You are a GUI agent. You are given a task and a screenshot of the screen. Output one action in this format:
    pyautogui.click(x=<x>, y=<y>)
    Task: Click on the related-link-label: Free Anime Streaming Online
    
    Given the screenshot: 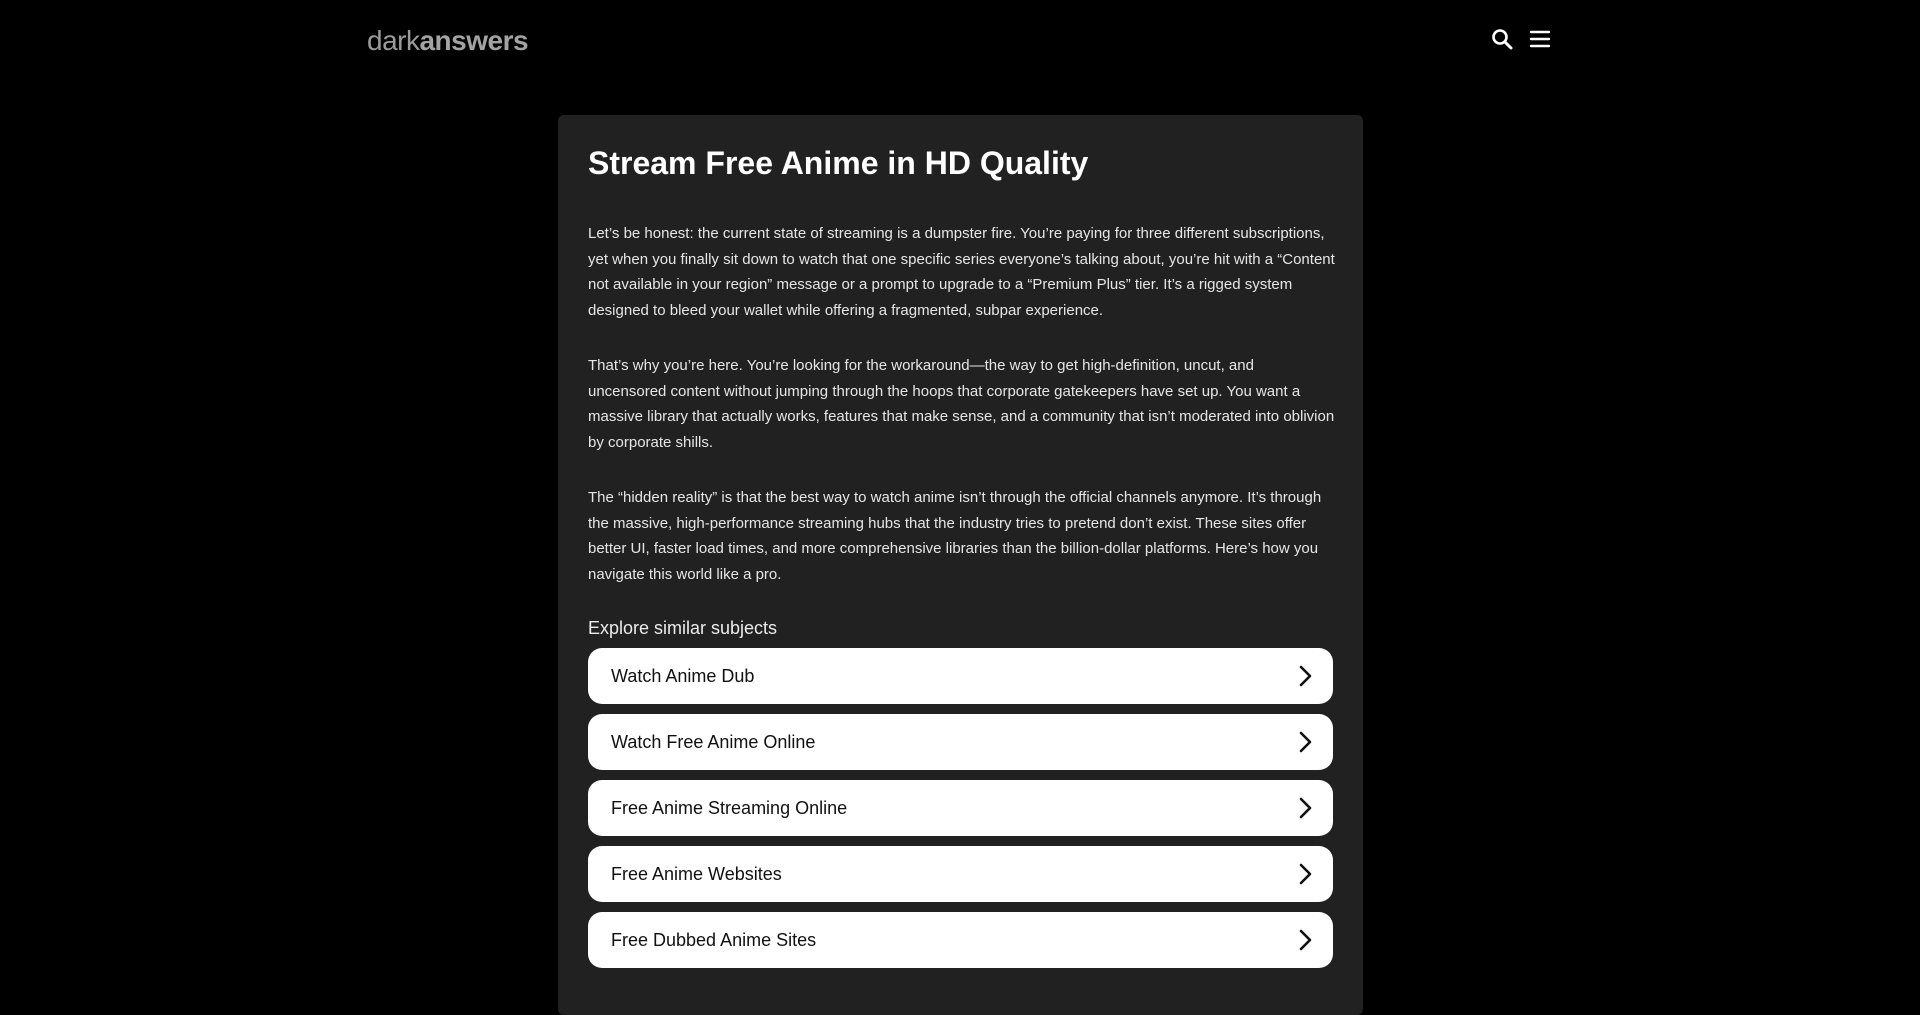 What is the action you would take?
    pyautogui.click(x=729, y=808)
    